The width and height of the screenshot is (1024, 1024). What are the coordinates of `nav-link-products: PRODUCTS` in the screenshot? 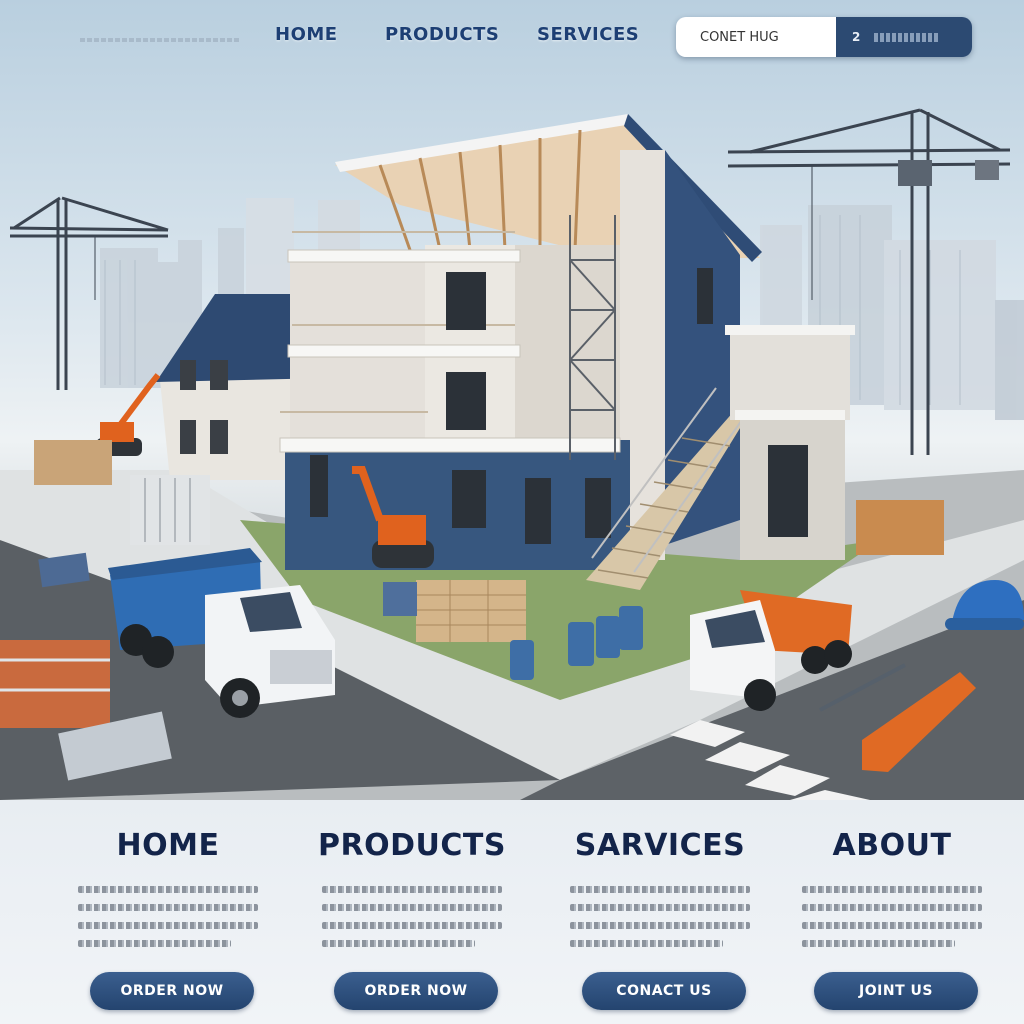 It's located at (442, 34).